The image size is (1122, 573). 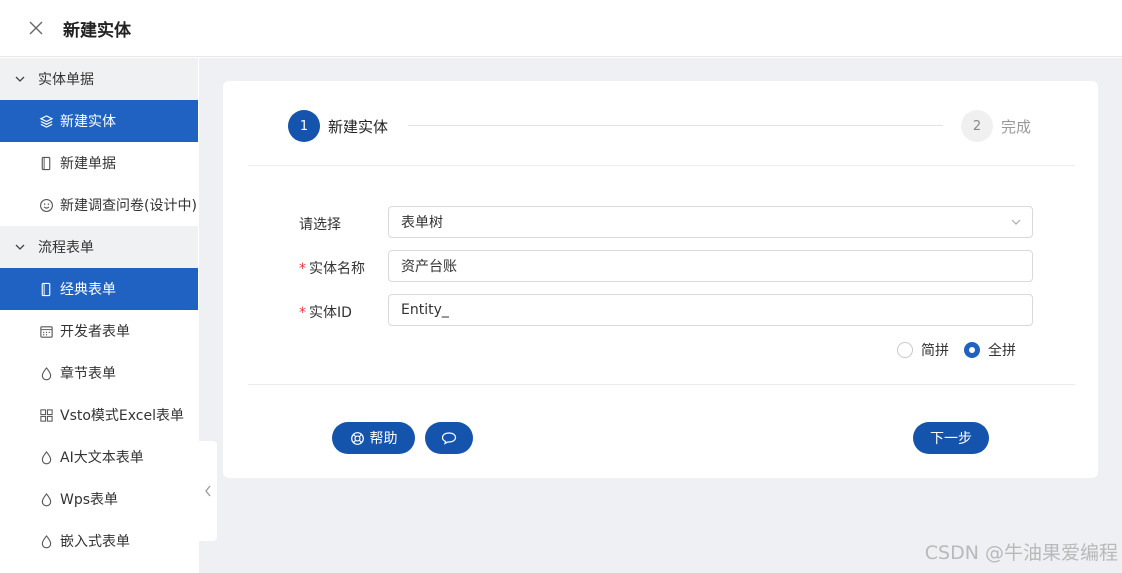 I want to click on pinyin-full-option: 全拼, so click(x=990, y=350).